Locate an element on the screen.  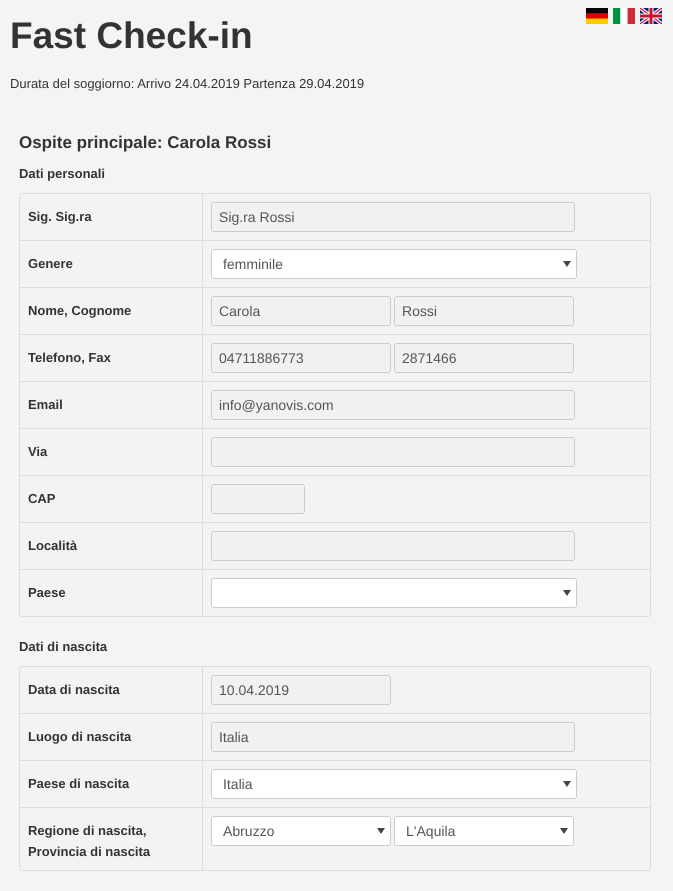
field-label: Regione di nascita, Provincia di nascita is located at coordinates (111, 839).